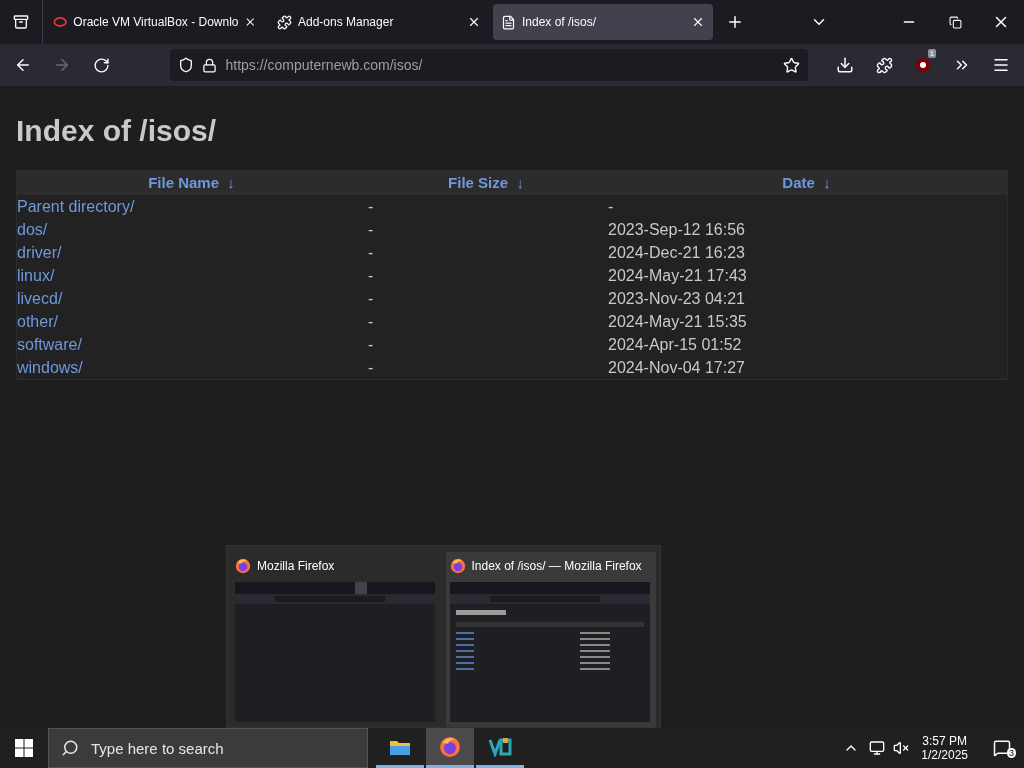 The height and width of the screenshot is (768, 1024). I want to click on preview-title: Mozilla Firefox, so click(296, 566).